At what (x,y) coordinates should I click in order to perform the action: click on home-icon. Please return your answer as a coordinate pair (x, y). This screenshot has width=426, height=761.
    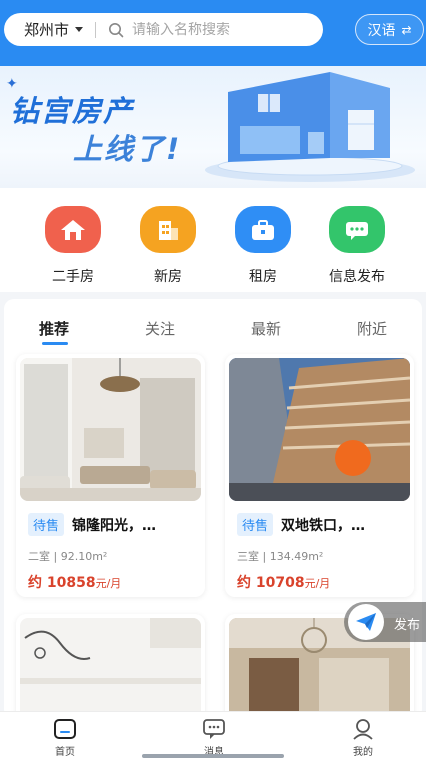
    Looking at the image, I should click on (65, 729).